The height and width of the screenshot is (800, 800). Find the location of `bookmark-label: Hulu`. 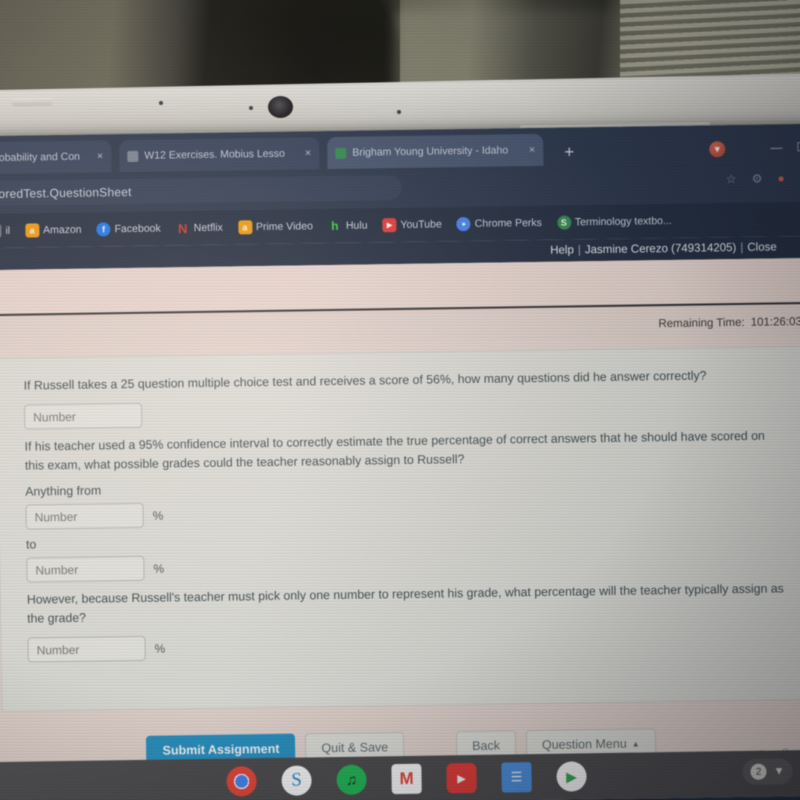

bookmark-label: Hulu is located at coordinates (356, 225).